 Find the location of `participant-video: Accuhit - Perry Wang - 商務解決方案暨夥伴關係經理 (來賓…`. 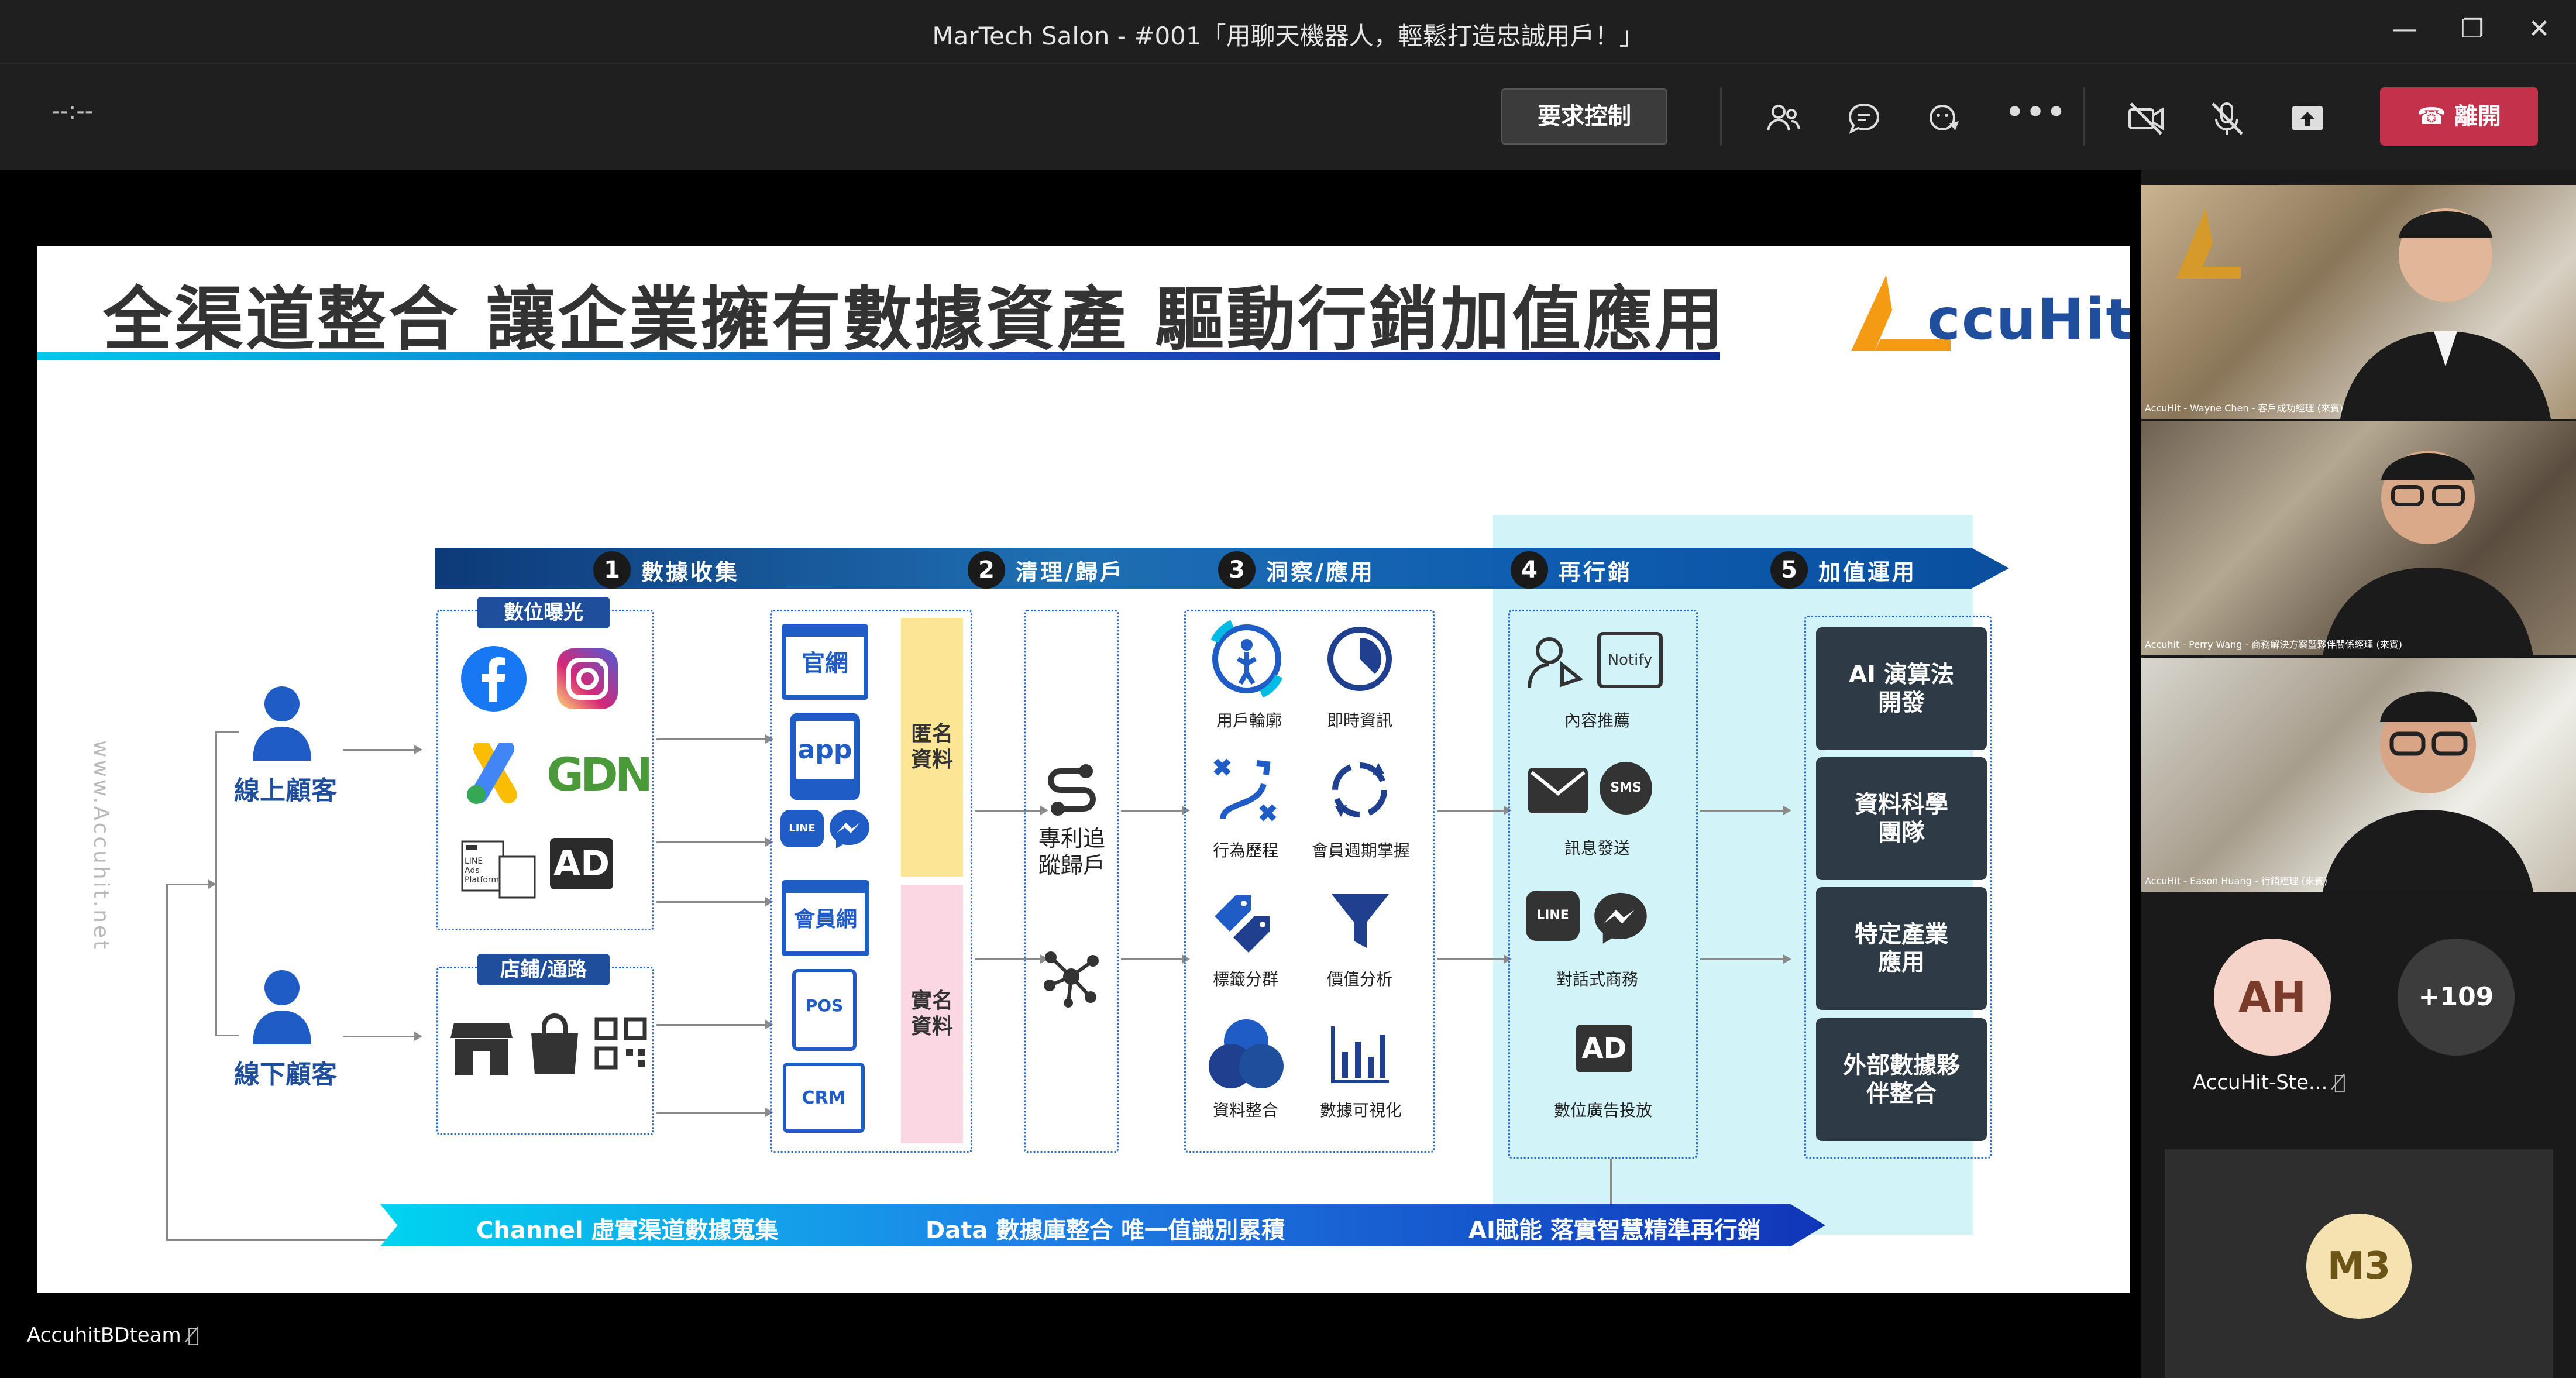

participant-video: Accuhit - Perry Wang - 商務解決方案暨夥伴關係經理 (來賓… is located at coordinates (2358, 538).